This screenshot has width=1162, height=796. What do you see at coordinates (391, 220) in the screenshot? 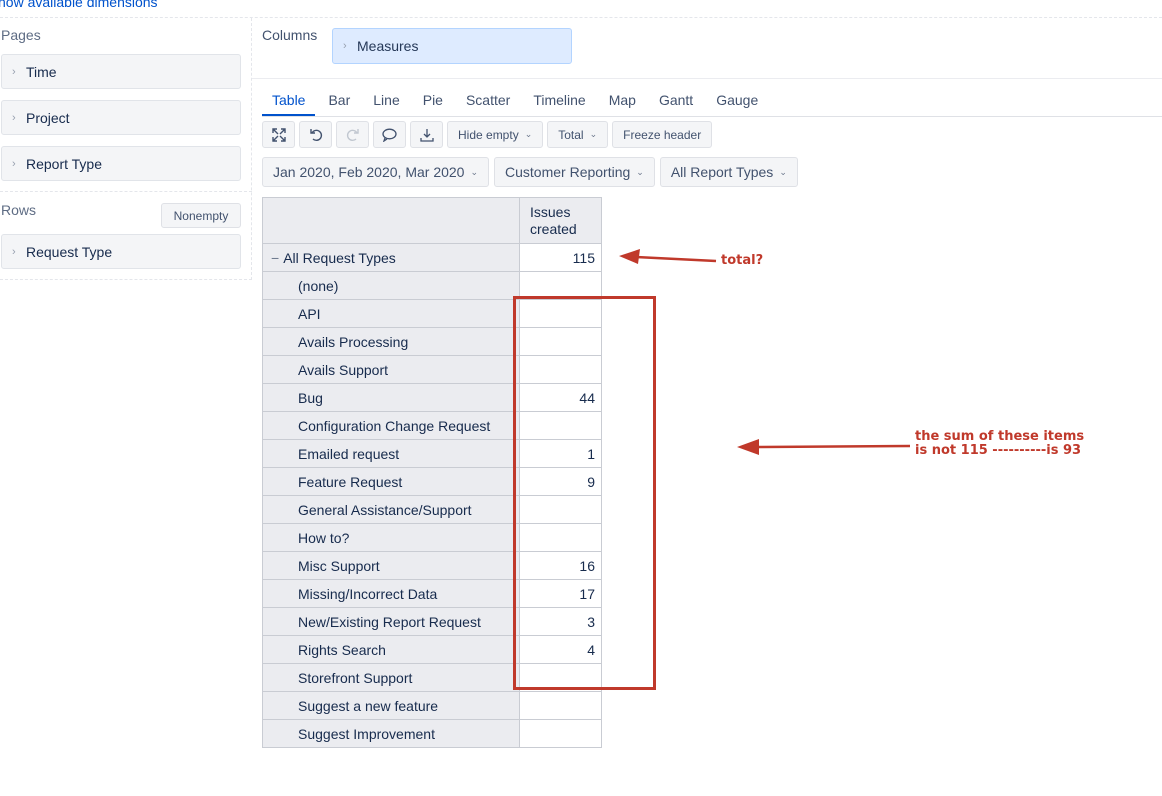
I see `table-corner-cell` at bounding box center [391, 220].